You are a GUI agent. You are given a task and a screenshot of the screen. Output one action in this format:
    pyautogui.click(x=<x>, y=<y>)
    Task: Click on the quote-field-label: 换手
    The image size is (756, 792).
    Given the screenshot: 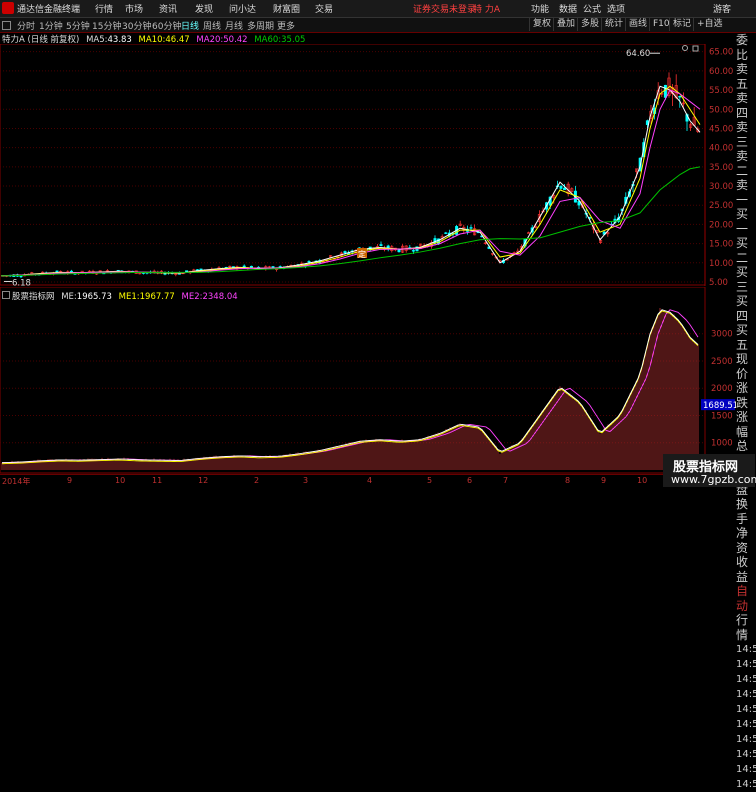 What is the action you would take?
    pyautogui.click(x=742, y=511)
    